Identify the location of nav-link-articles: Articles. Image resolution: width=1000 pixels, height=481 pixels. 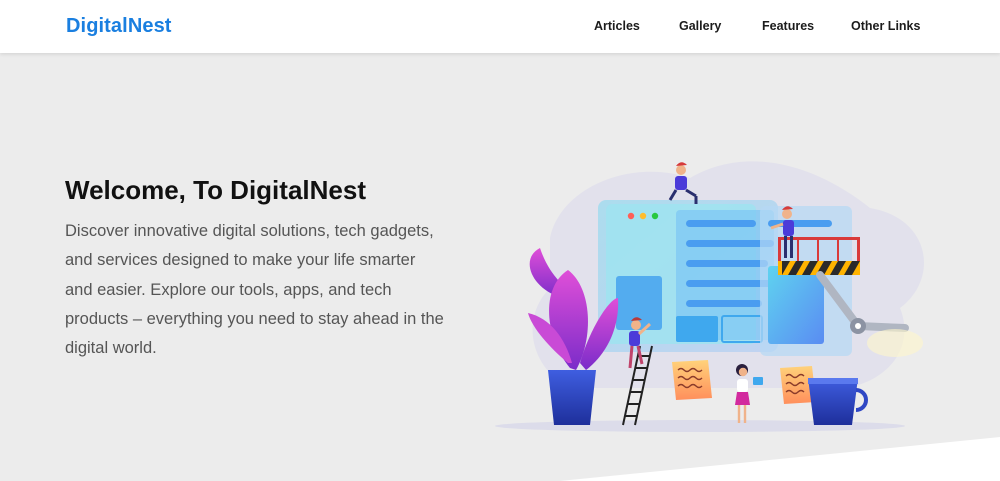
(617, 26).